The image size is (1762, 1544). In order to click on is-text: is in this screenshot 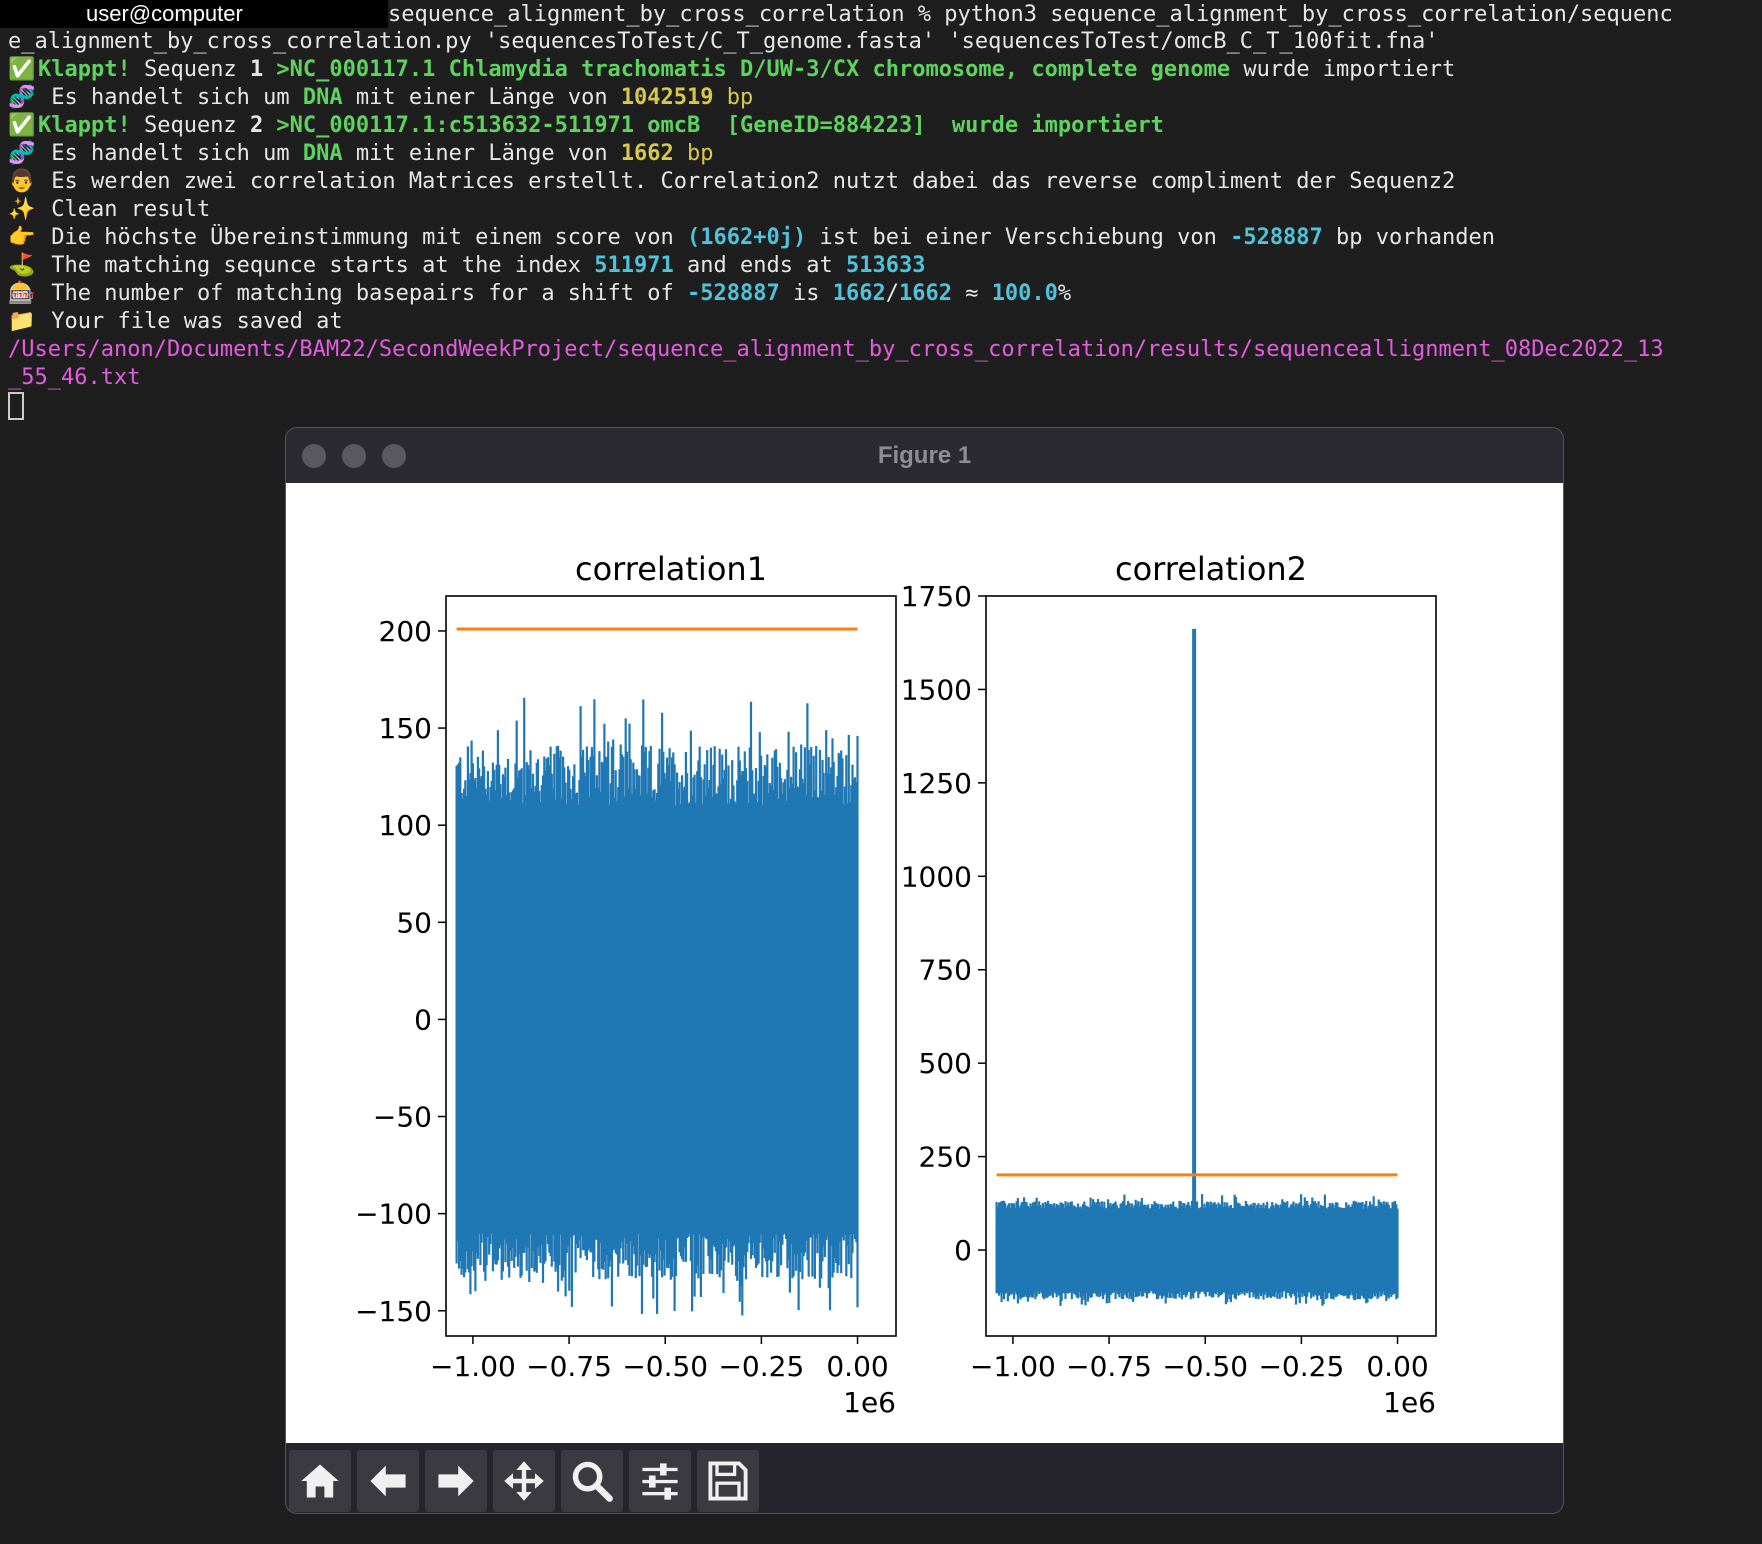, I will do `click(806, 293)`.